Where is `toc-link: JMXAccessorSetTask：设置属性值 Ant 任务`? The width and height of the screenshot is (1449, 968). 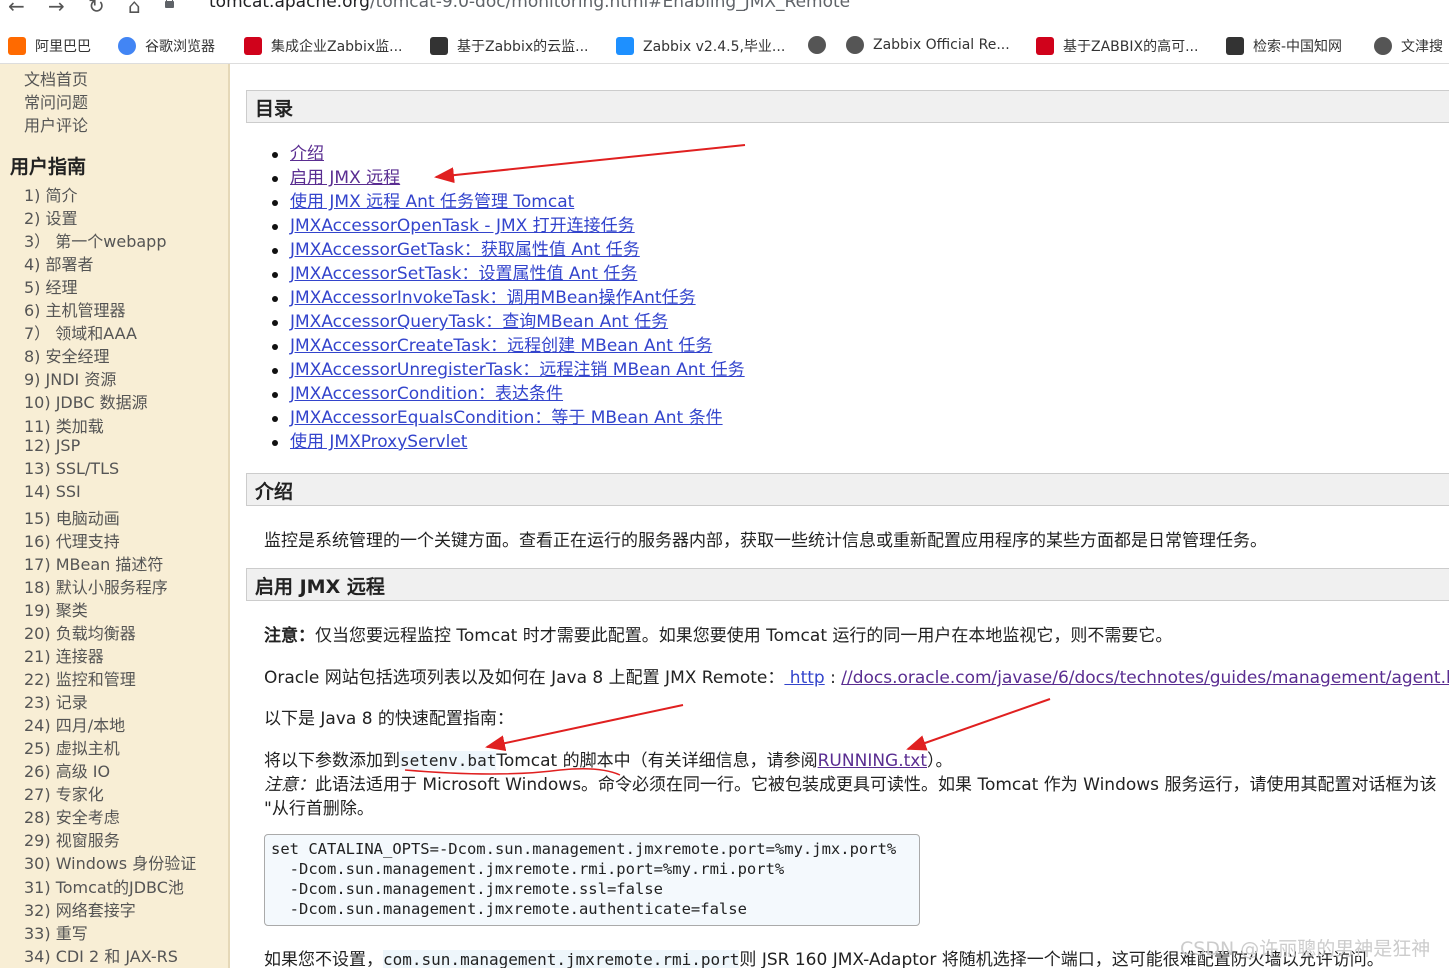
toc-link: JMXAccessorSetTask：设置属性值 Ant 任务 is located at coordinates (463, 274).